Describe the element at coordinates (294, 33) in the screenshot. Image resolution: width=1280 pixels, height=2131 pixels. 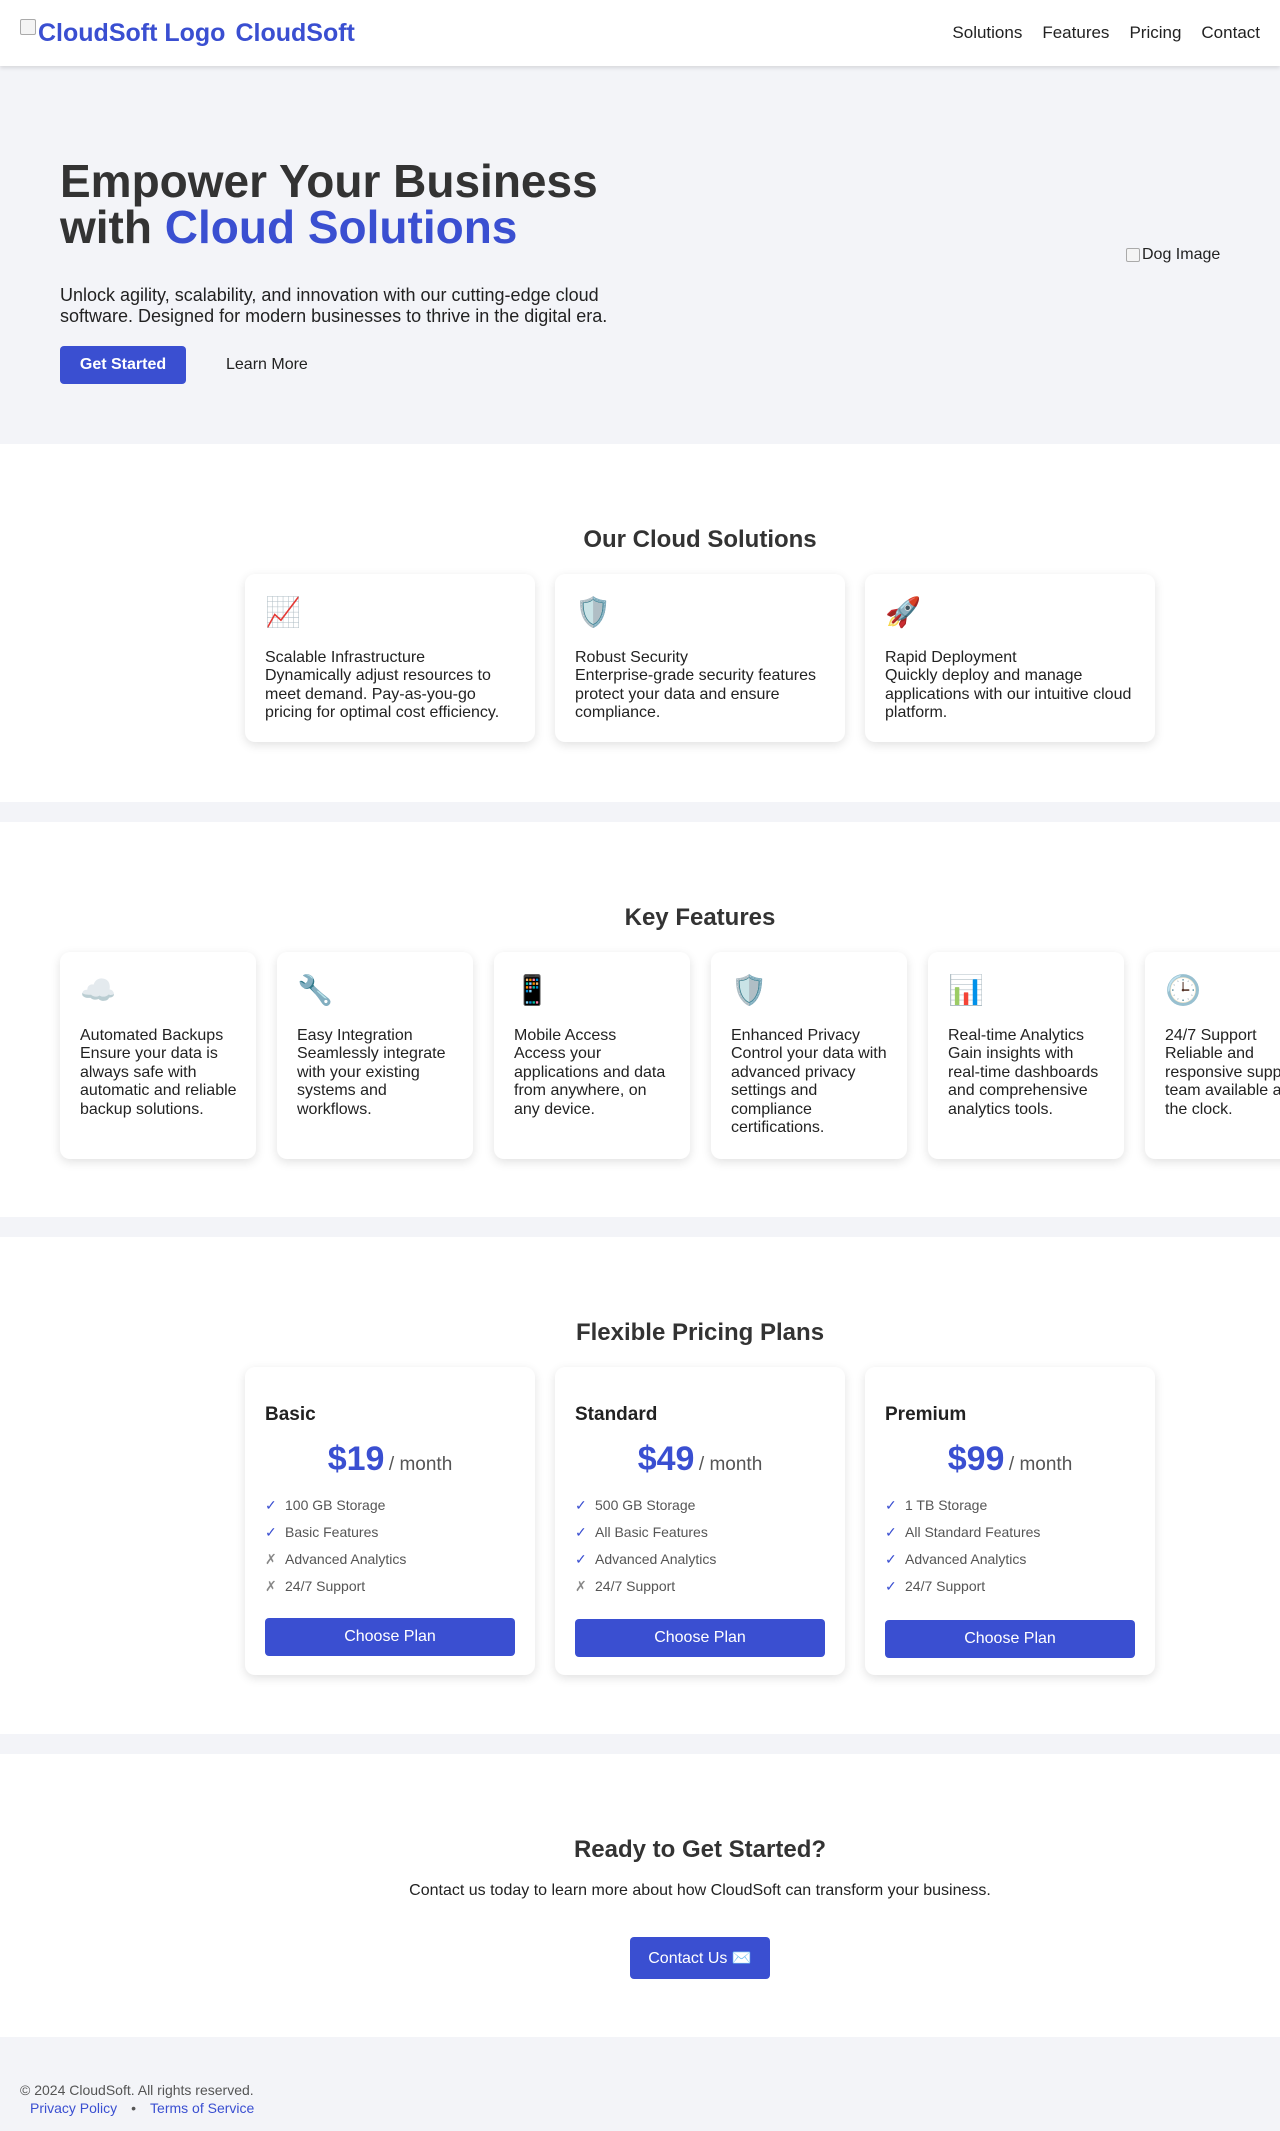
I see `brand-name: CloudSoft` at that location.